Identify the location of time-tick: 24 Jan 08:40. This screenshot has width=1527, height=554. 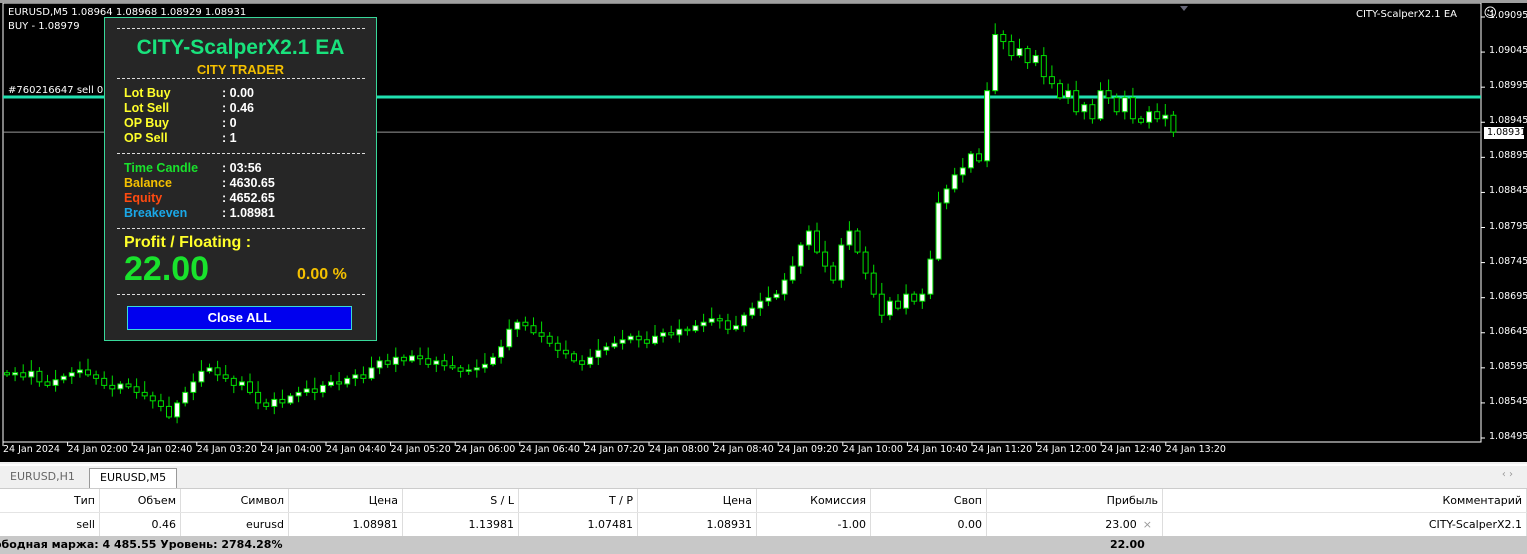
(743, 449).